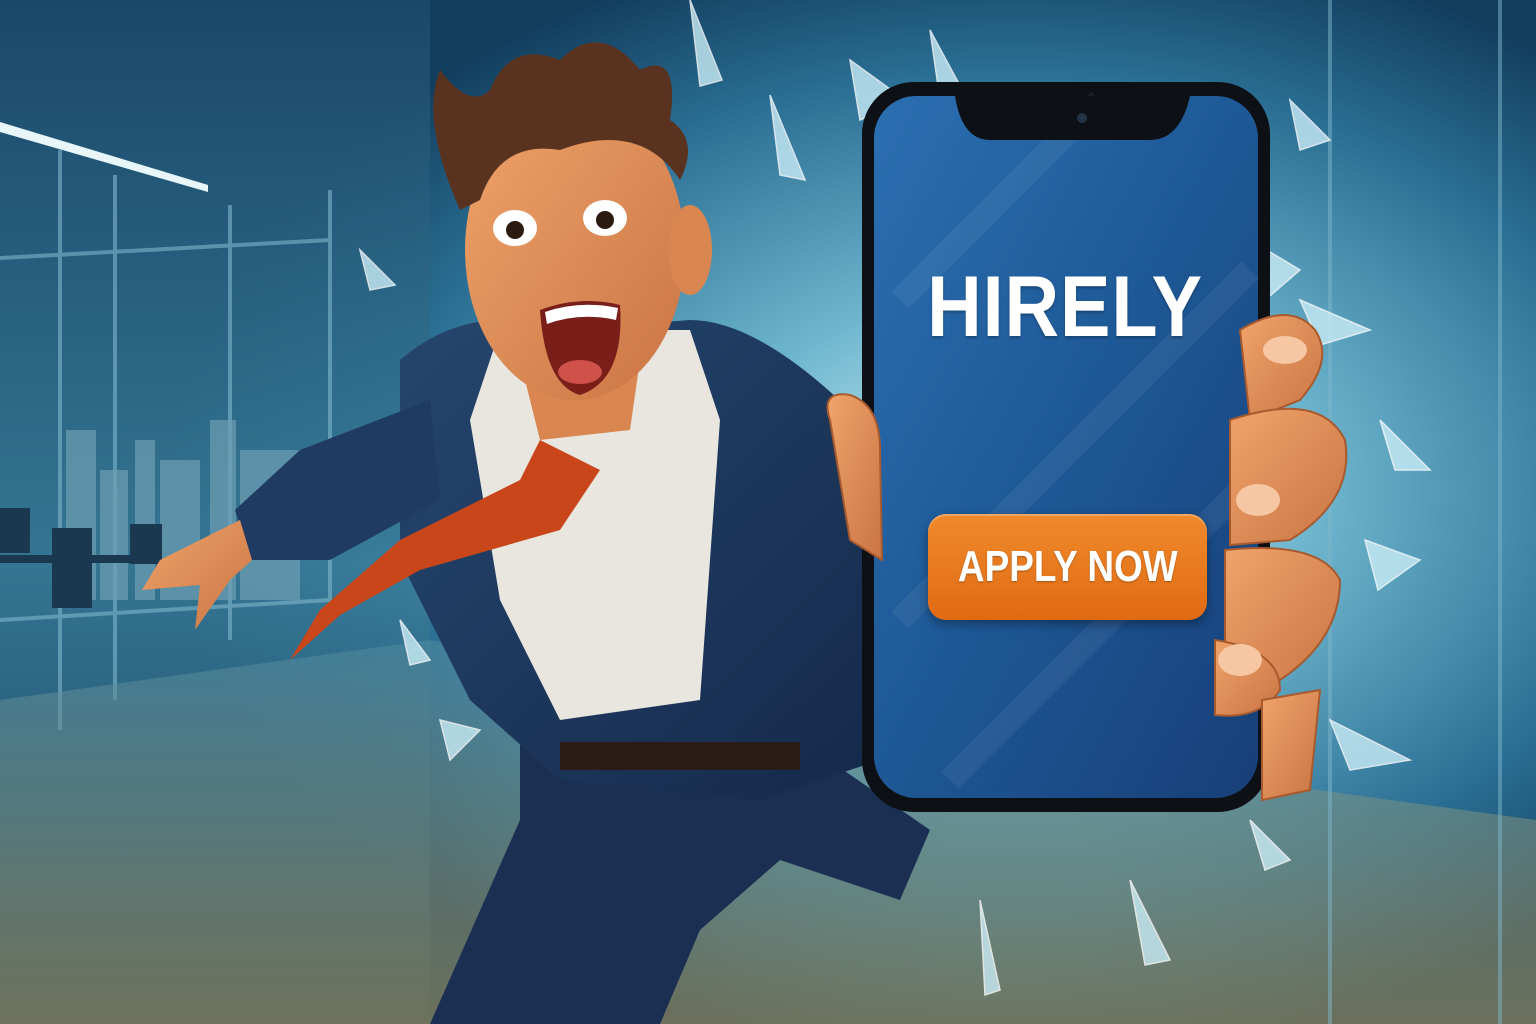 This screenshot has height=1024, width=1536. I want to click on apply-now-button: APPLY NOW, so click(1067, 567).